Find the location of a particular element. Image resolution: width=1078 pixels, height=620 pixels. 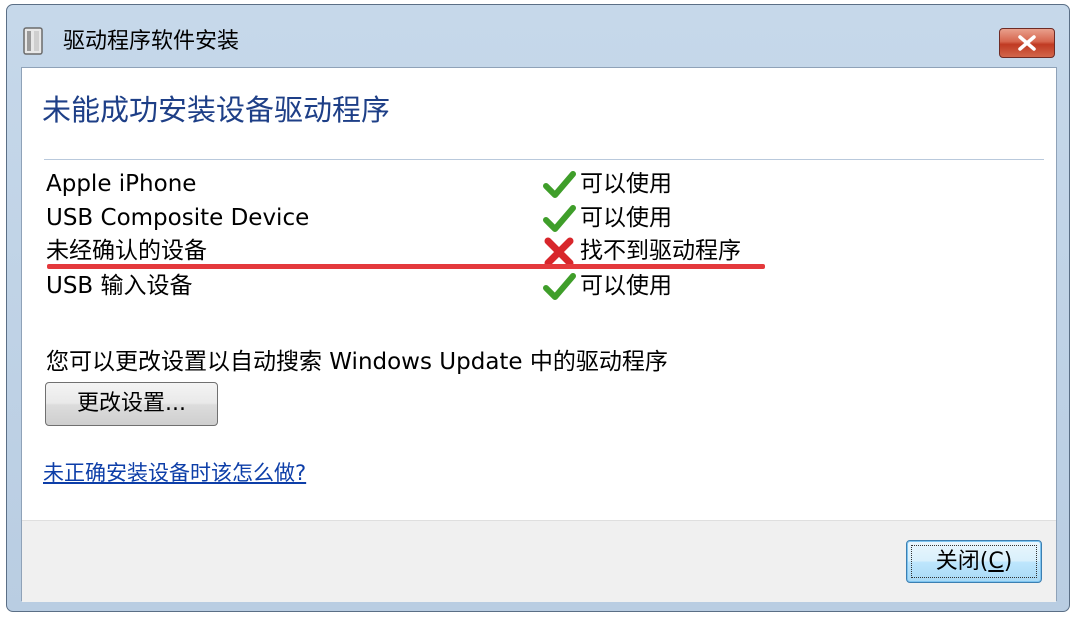

device-name: 未经确认的设备 is located at coordinates (126, 251).